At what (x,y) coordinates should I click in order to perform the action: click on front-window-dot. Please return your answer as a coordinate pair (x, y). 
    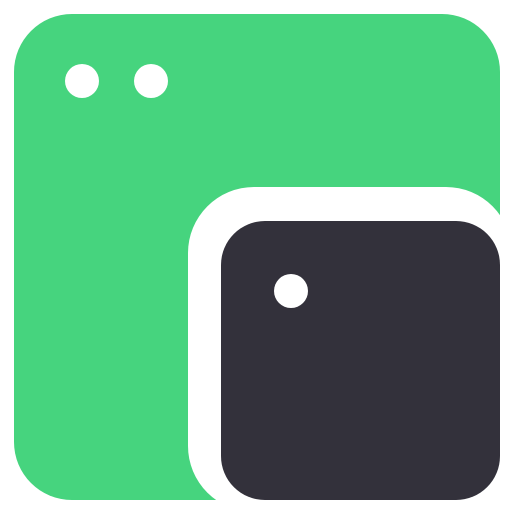
    Looking at the image, I should click on (291, 291).